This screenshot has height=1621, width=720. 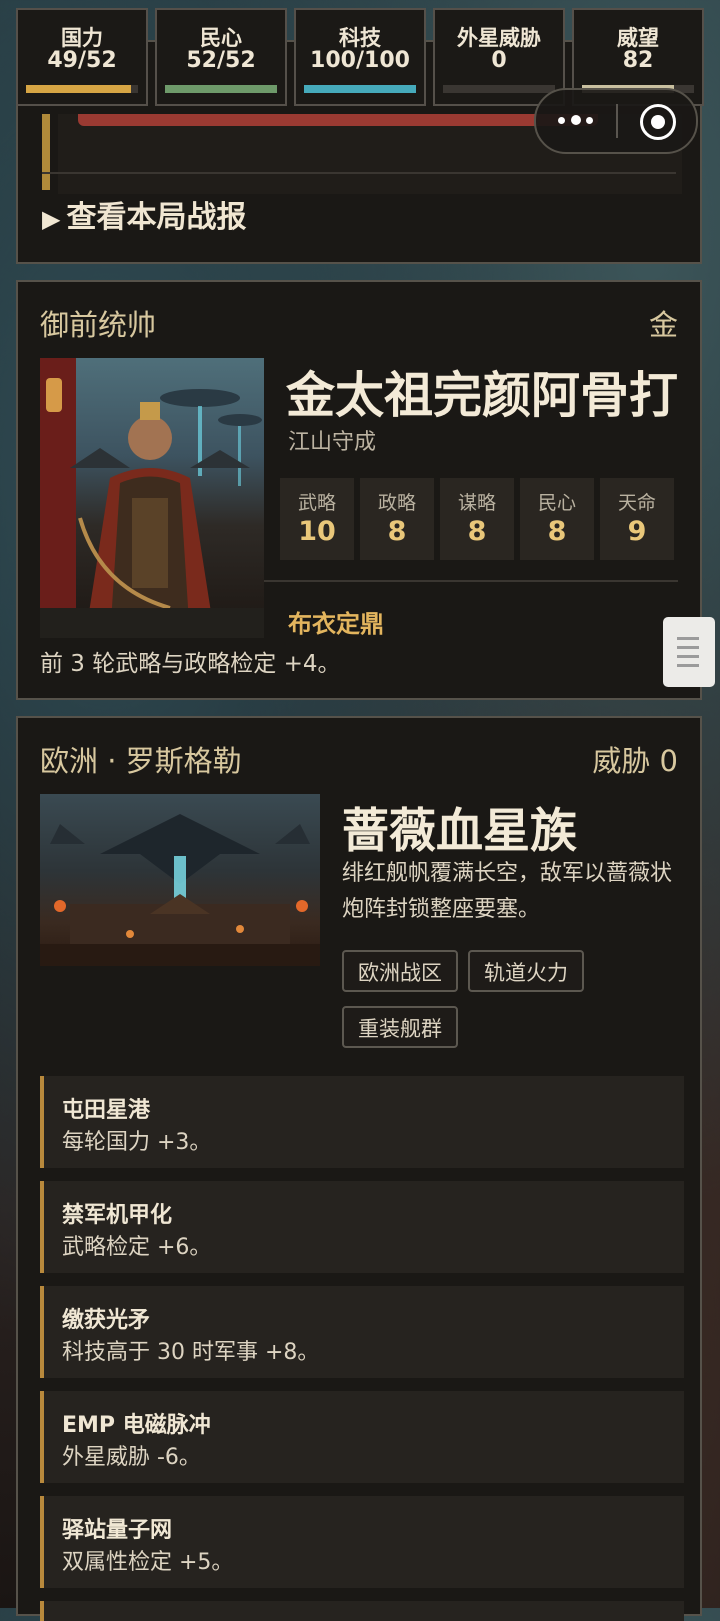 What do you see at coordinates (526, 971) in the screenshot?
I see `tag-orbital-firepower: 轨道火力` at bounding box center [526, 971].